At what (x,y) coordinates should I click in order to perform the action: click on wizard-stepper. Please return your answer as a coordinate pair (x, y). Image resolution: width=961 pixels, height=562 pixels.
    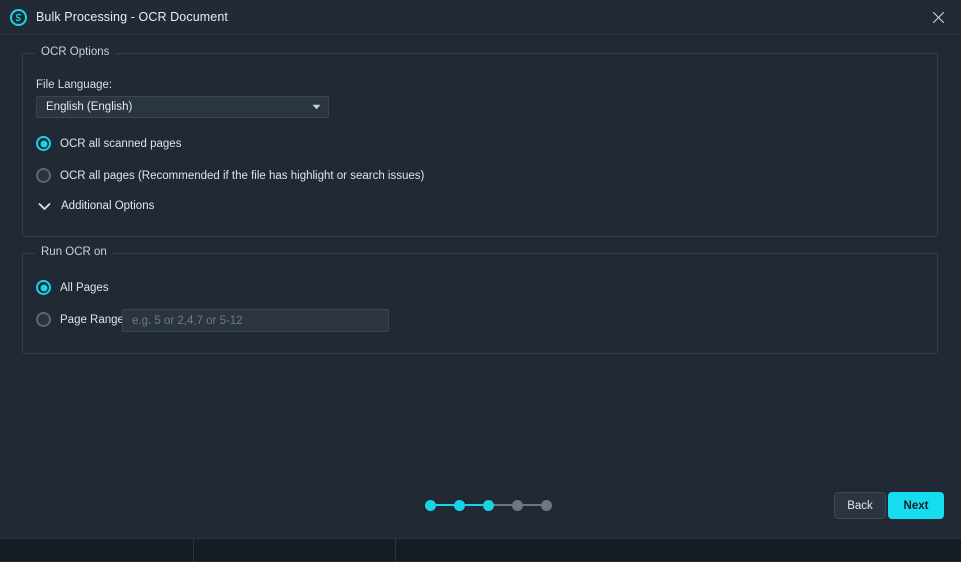
    Looking at the image, I should click on (488, 505).